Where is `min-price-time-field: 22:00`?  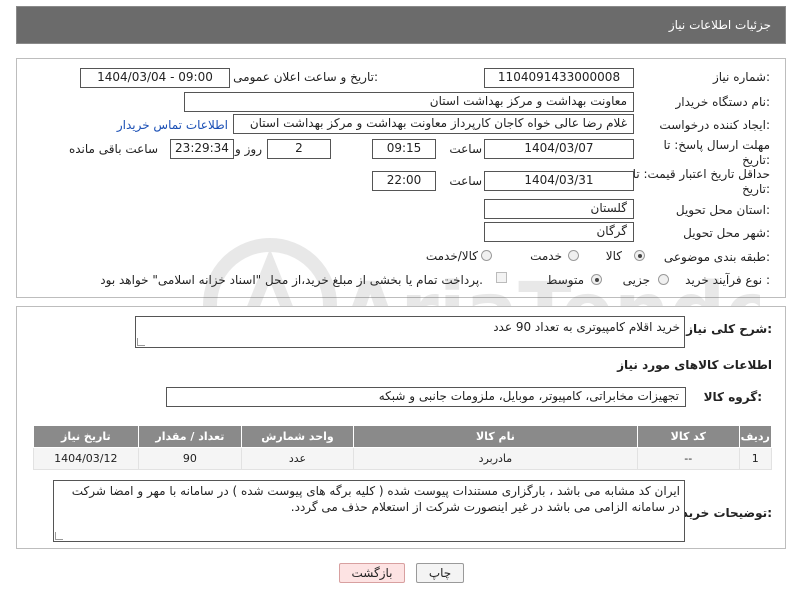
min-price-time-field: 22:00 is located at coordinates (404, 181).